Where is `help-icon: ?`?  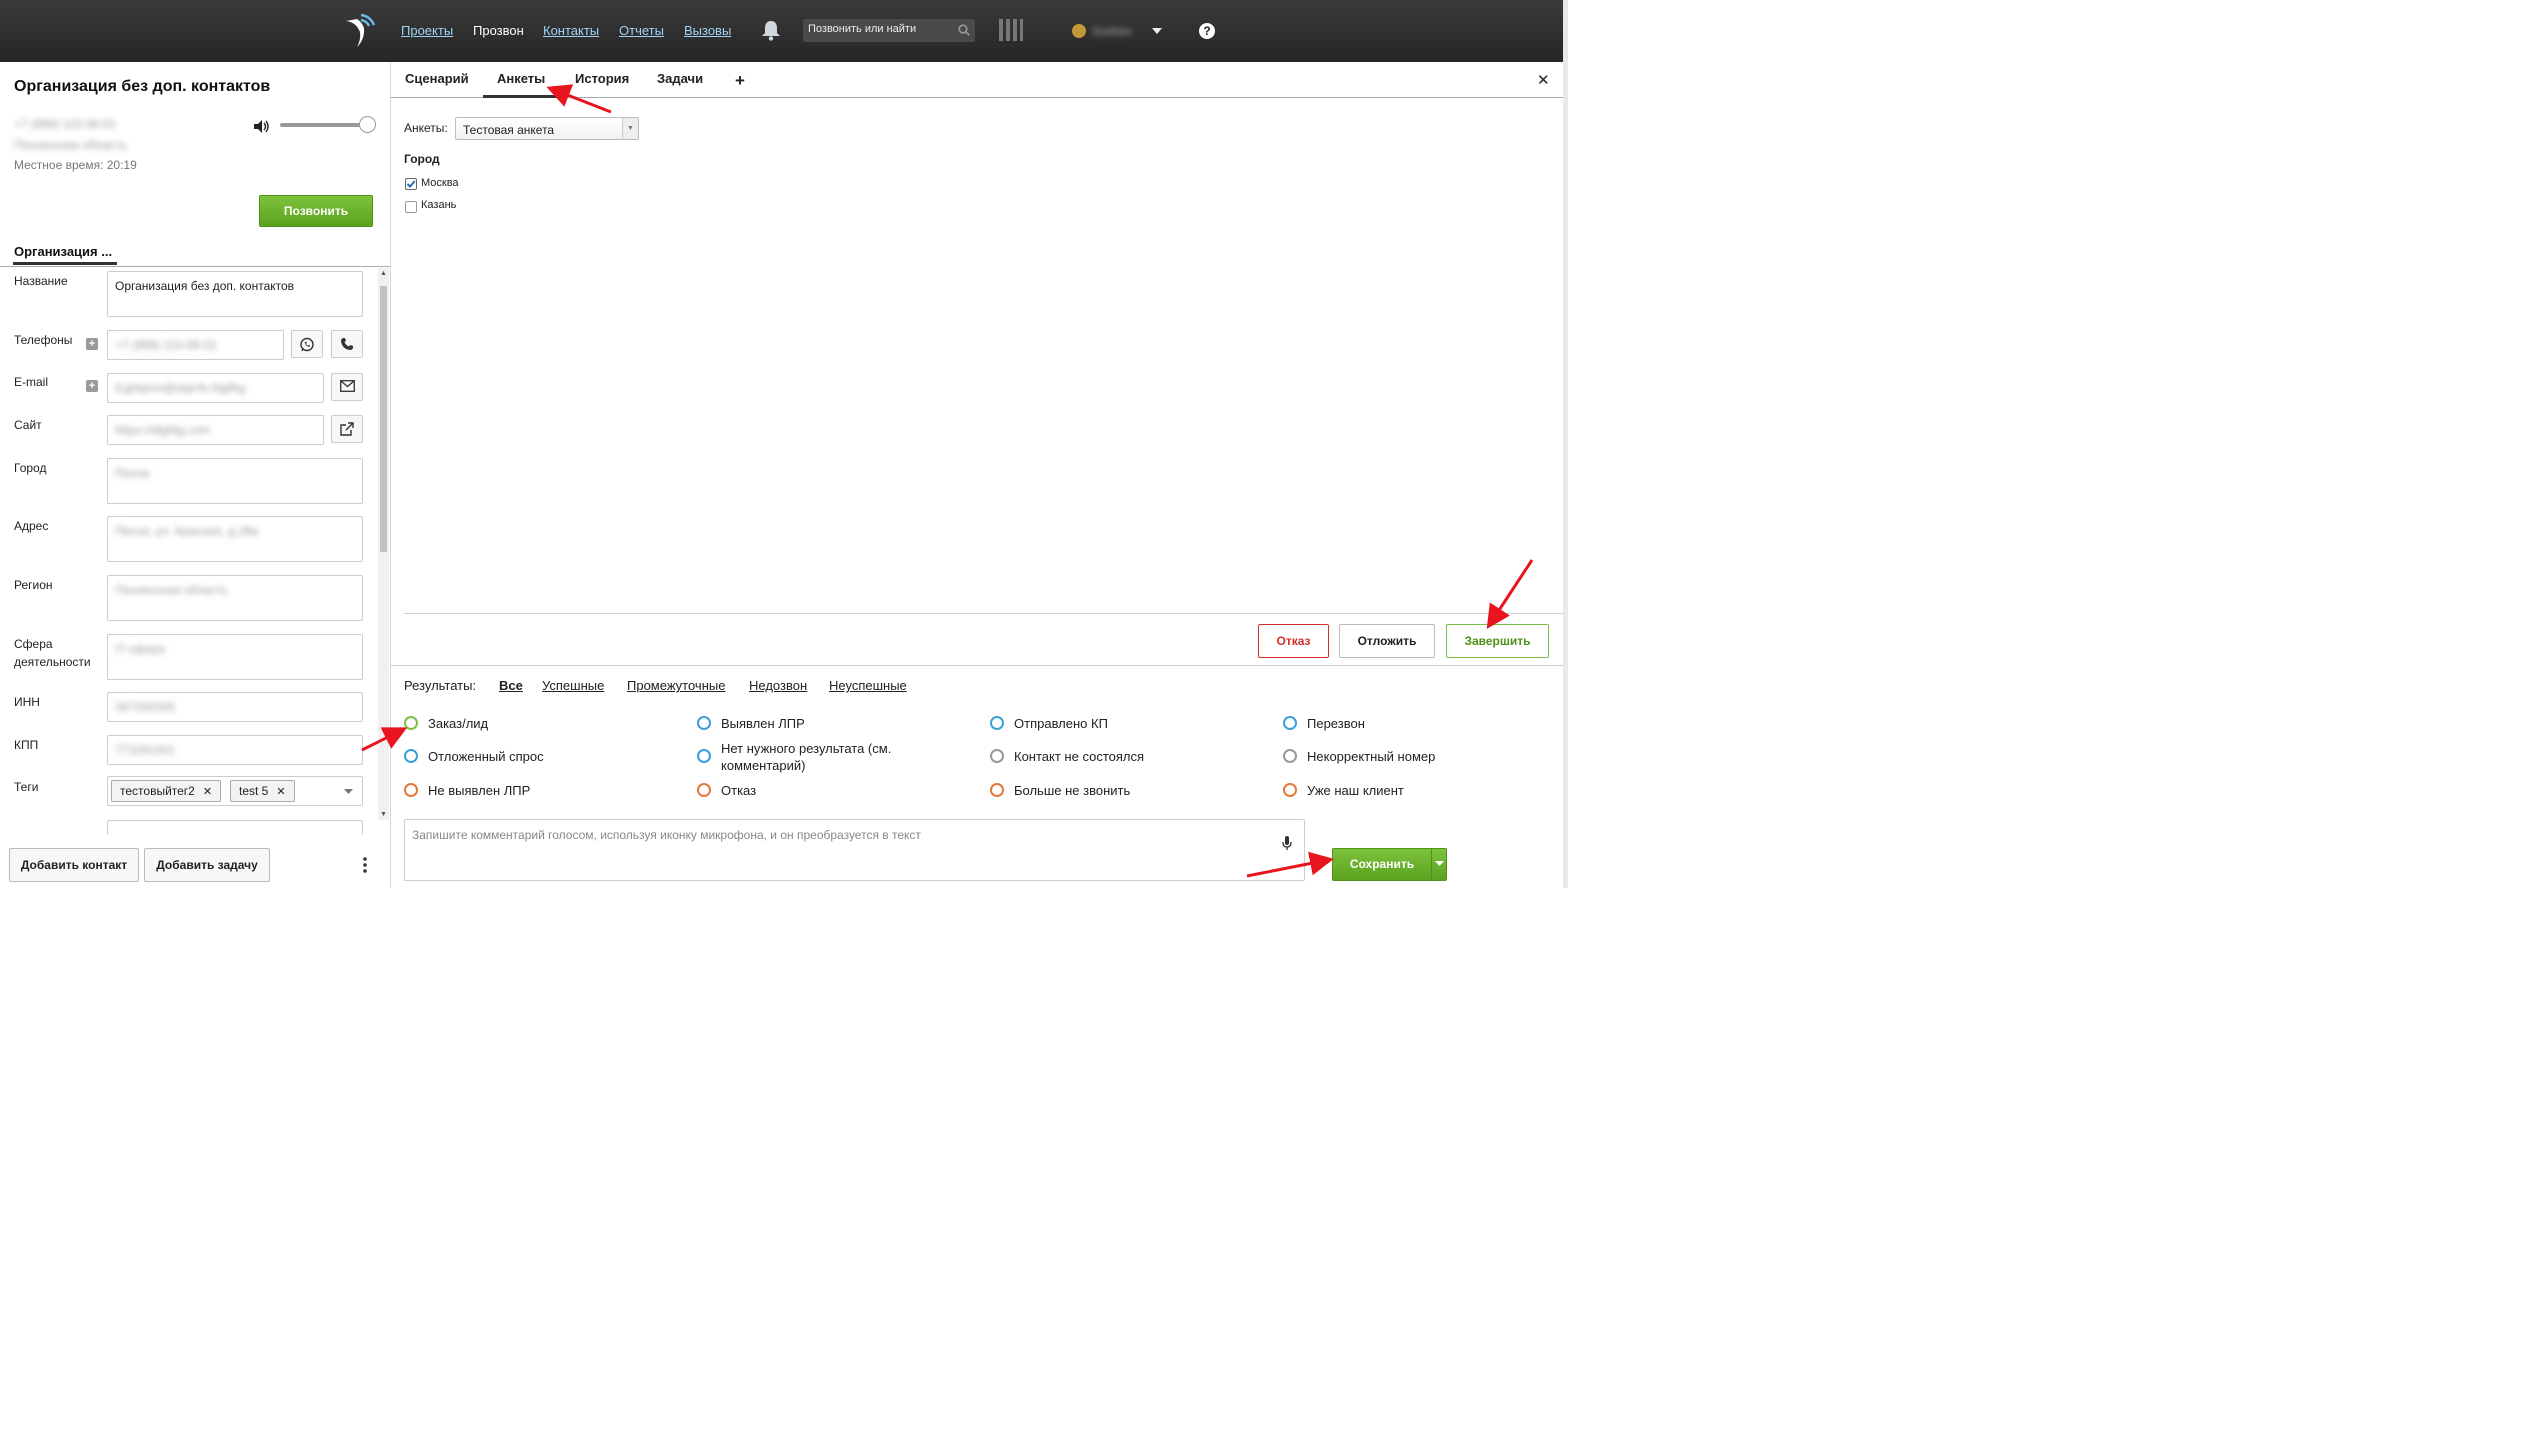 help-icon: ? is located at coordinates (1207, 31).